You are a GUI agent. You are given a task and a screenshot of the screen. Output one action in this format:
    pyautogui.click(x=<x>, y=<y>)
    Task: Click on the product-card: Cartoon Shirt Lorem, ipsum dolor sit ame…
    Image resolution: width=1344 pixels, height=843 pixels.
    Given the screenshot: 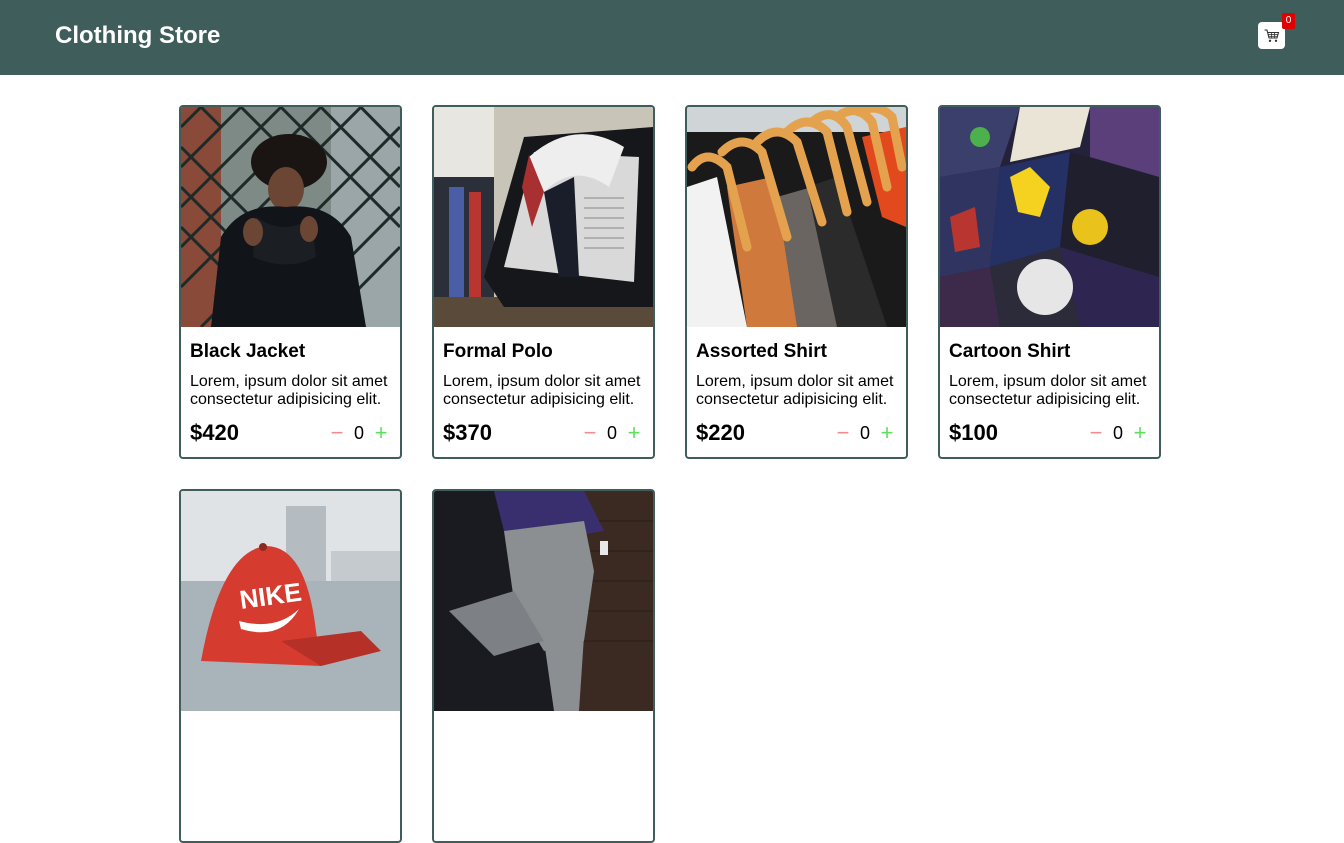 What is the action you would take?
    pyautogui.click(x=1049, y=282)
    